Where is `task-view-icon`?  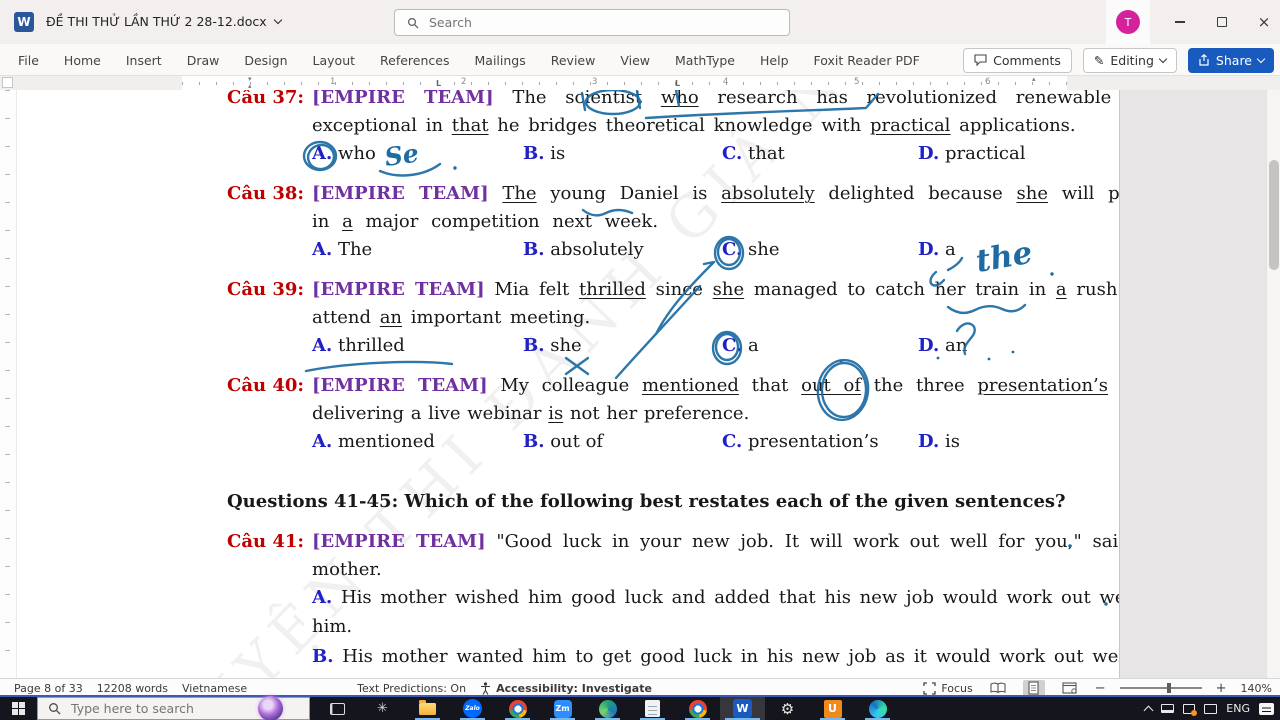 task-view-icon is located at coordinates (337, 708).